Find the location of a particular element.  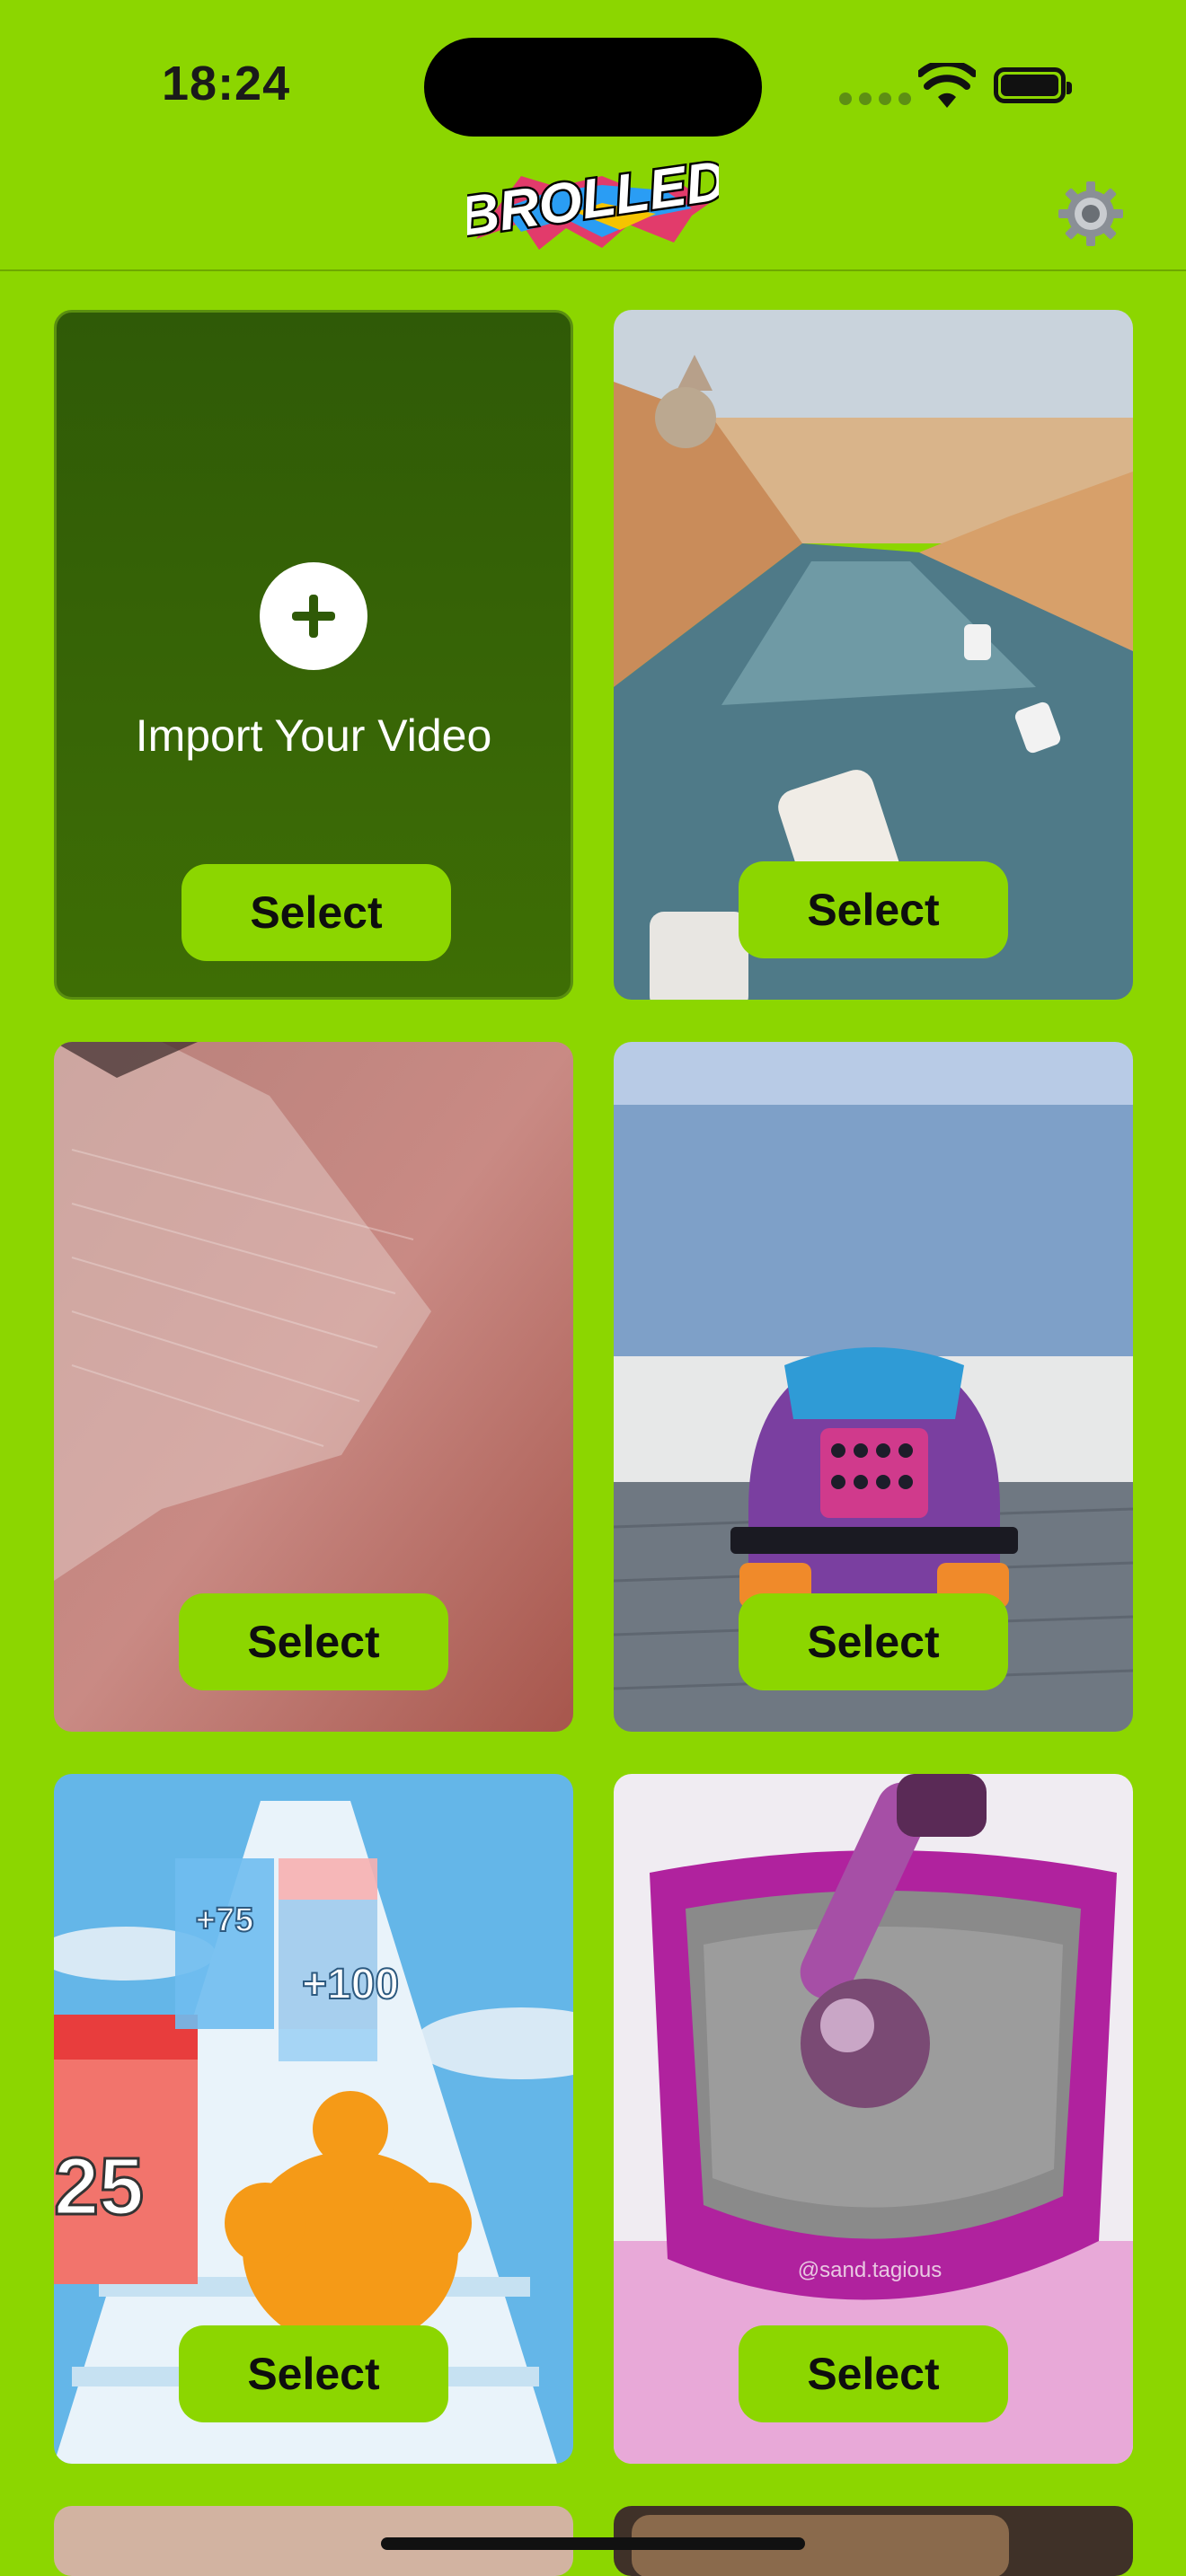

settings-gear-icon is located at coordinates (1091, 214).